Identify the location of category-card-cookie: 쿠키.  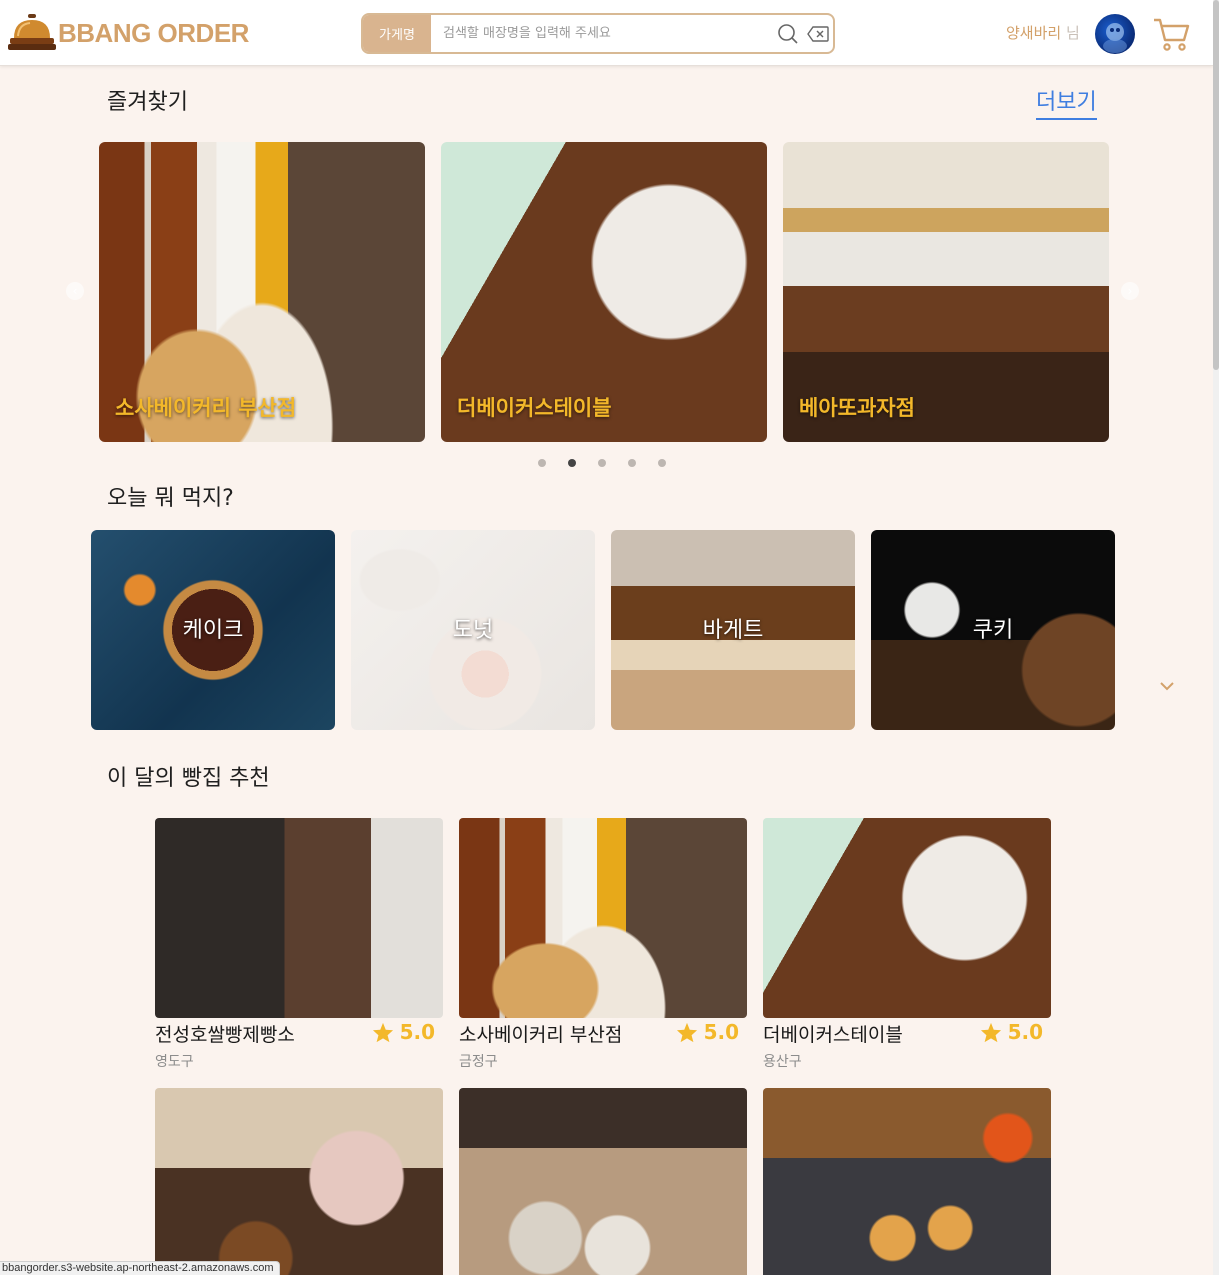
(993, 630).